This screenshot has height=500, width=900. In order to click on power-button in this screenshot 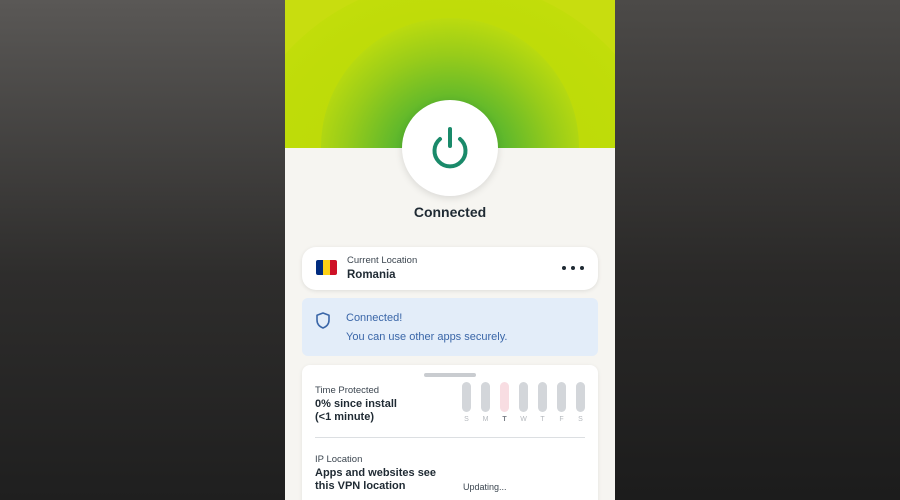, I will do `click(450, 148)`.